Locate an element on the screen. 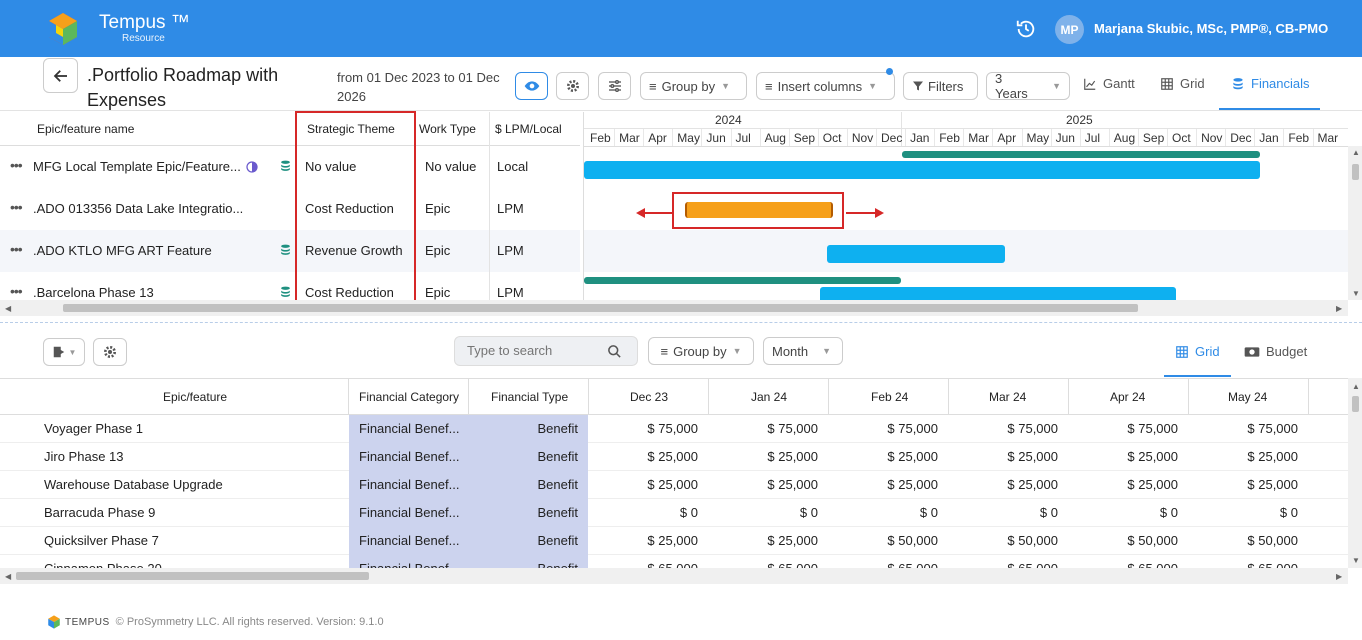 This screenshot has height=640, width=1362. month-label: Jun is located at coordinates (1065, 138).